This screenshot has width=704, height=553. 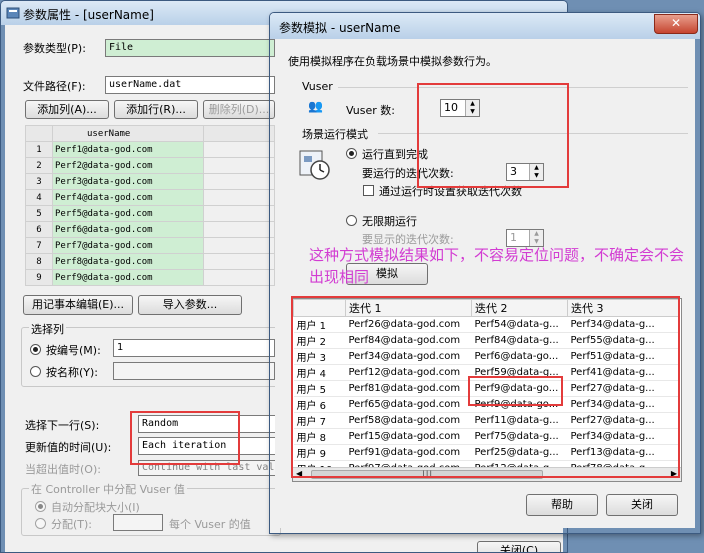 I want to click on row-value: Perf8@data-god.com, so click(x=128, y=261).